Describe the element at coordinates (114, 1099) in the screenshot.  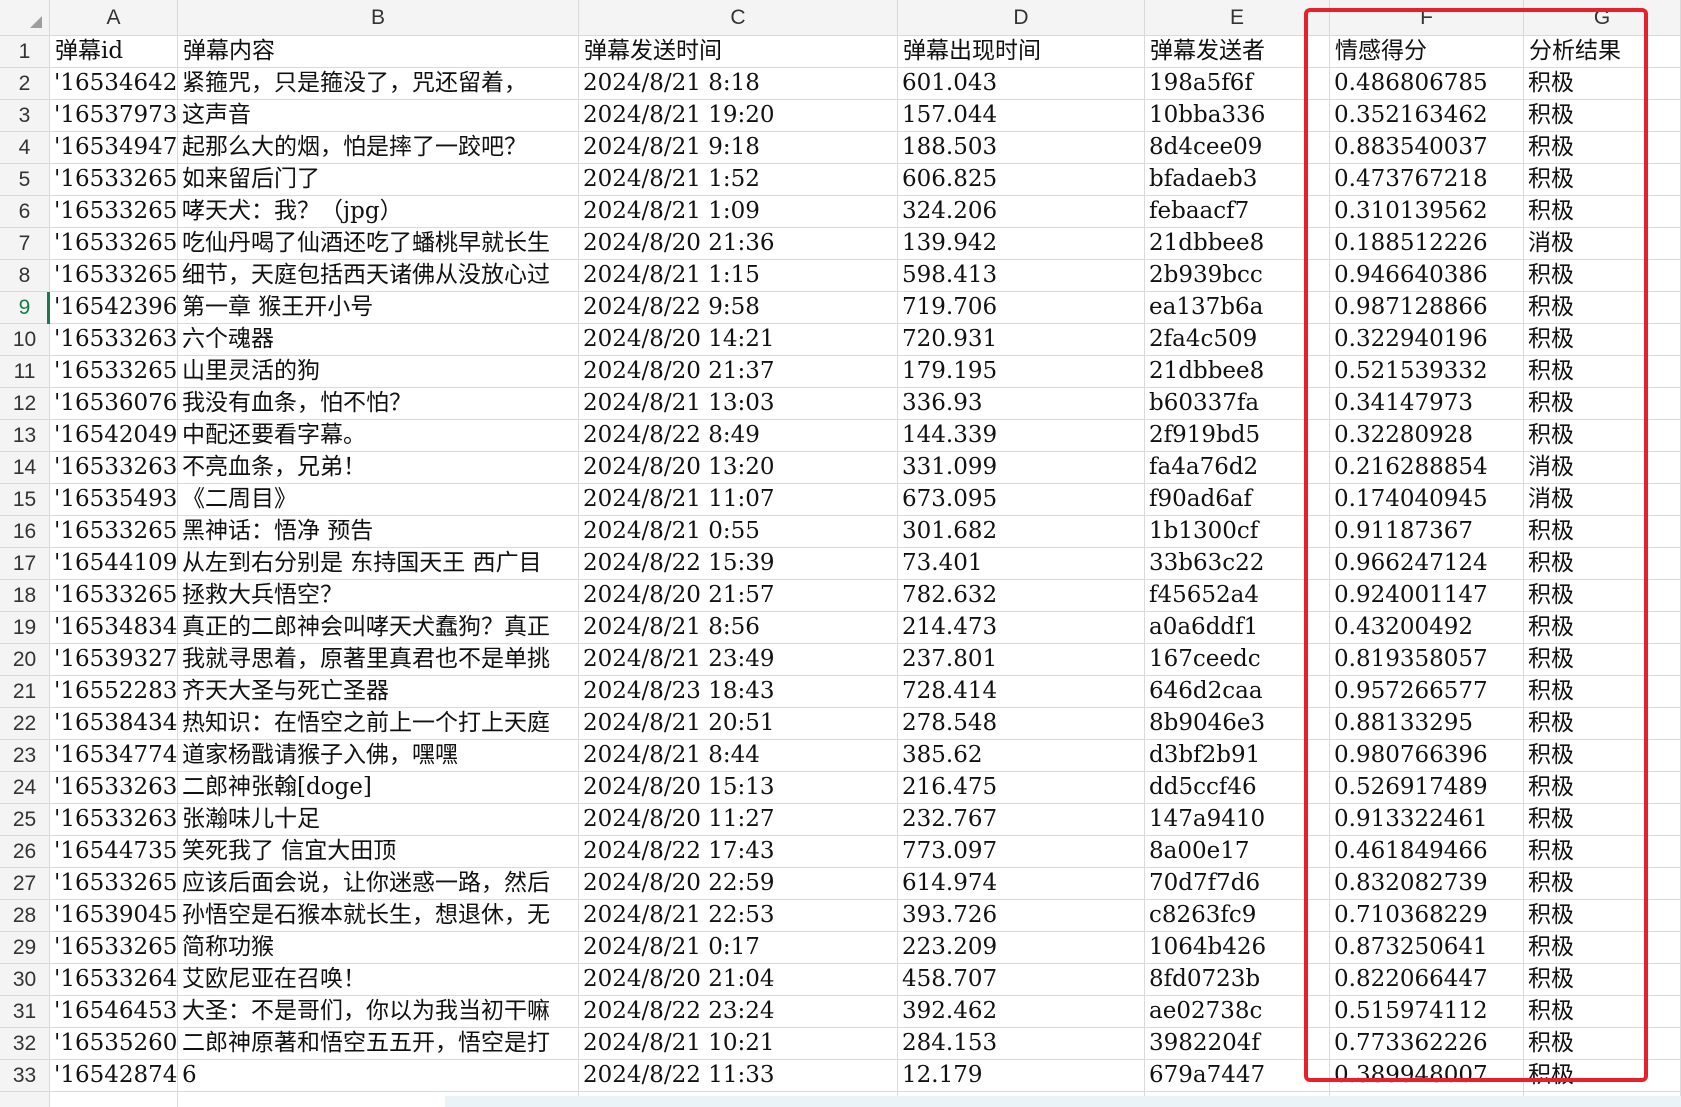
I see `table-cell` at that location.